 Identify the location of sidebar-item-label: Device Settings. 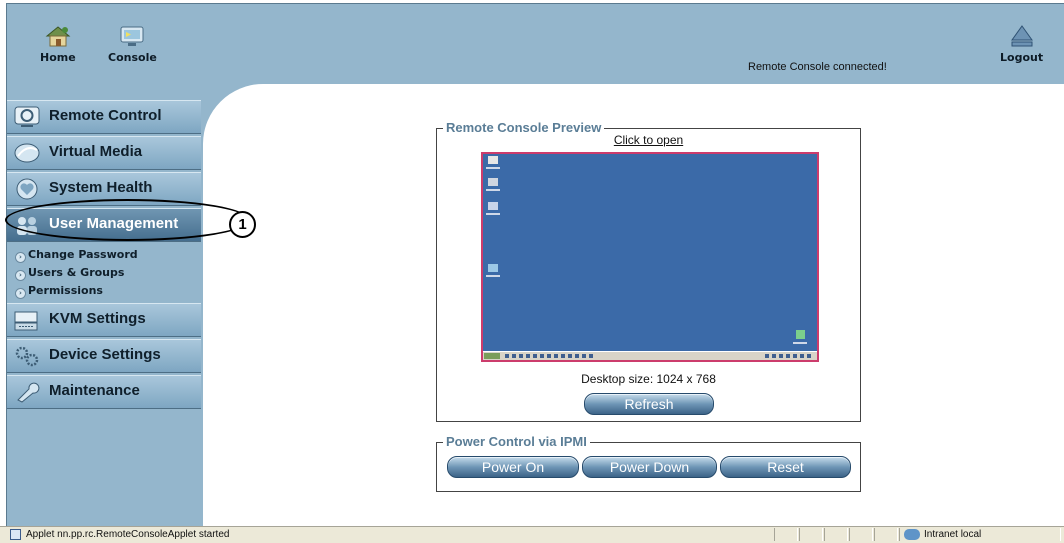
(105, 354).